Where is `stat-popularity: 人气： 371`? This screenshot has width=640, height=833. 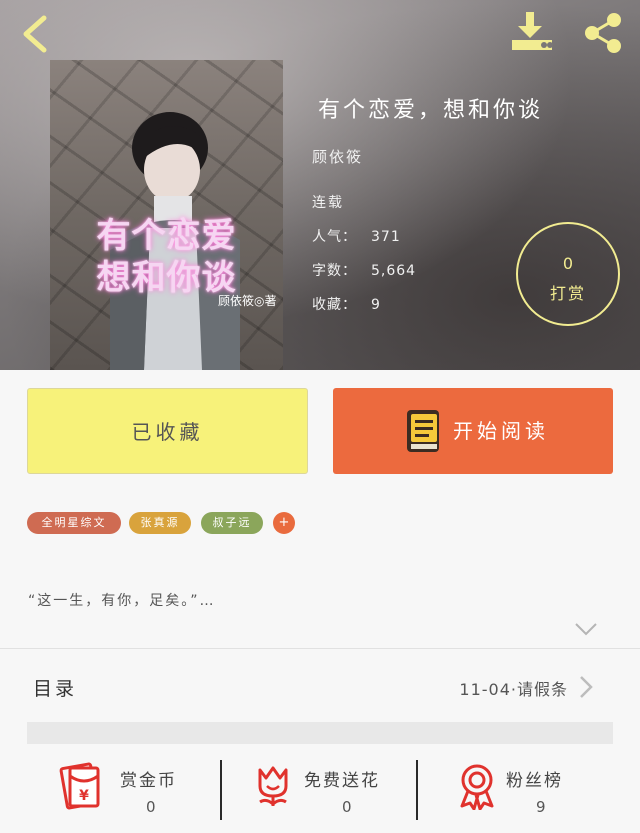
stat-popularity: 人气： 371 is located at coordinates (356, 236).